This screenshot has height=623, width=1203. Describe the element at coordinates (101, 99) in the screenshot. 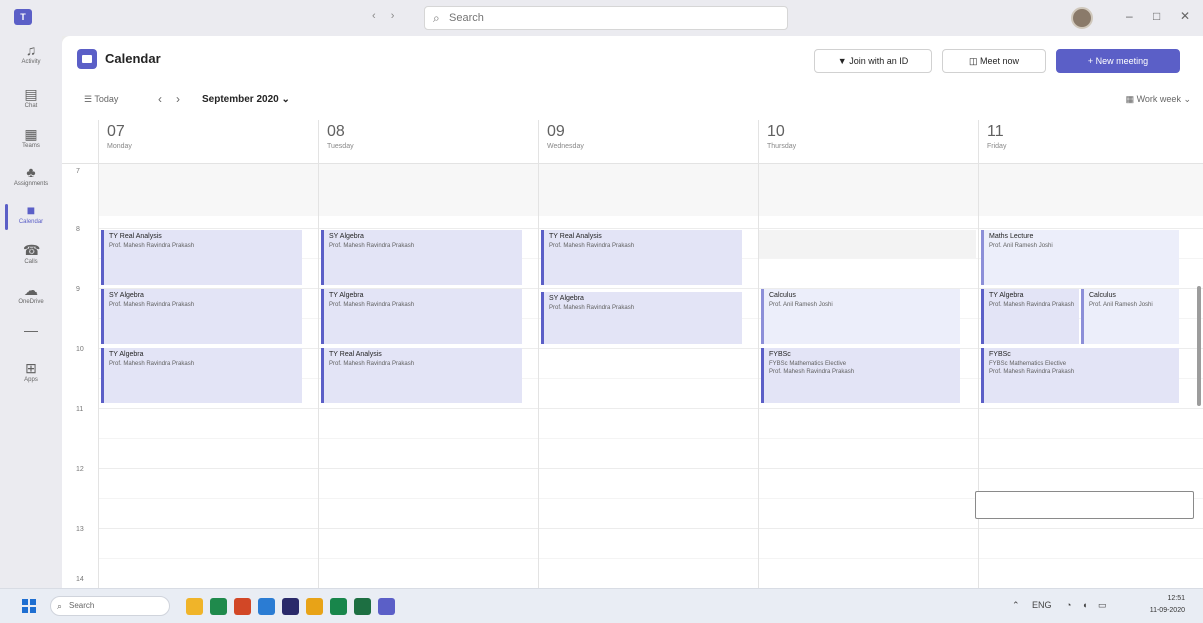

I see `today-button: ☰ Today` at that location.